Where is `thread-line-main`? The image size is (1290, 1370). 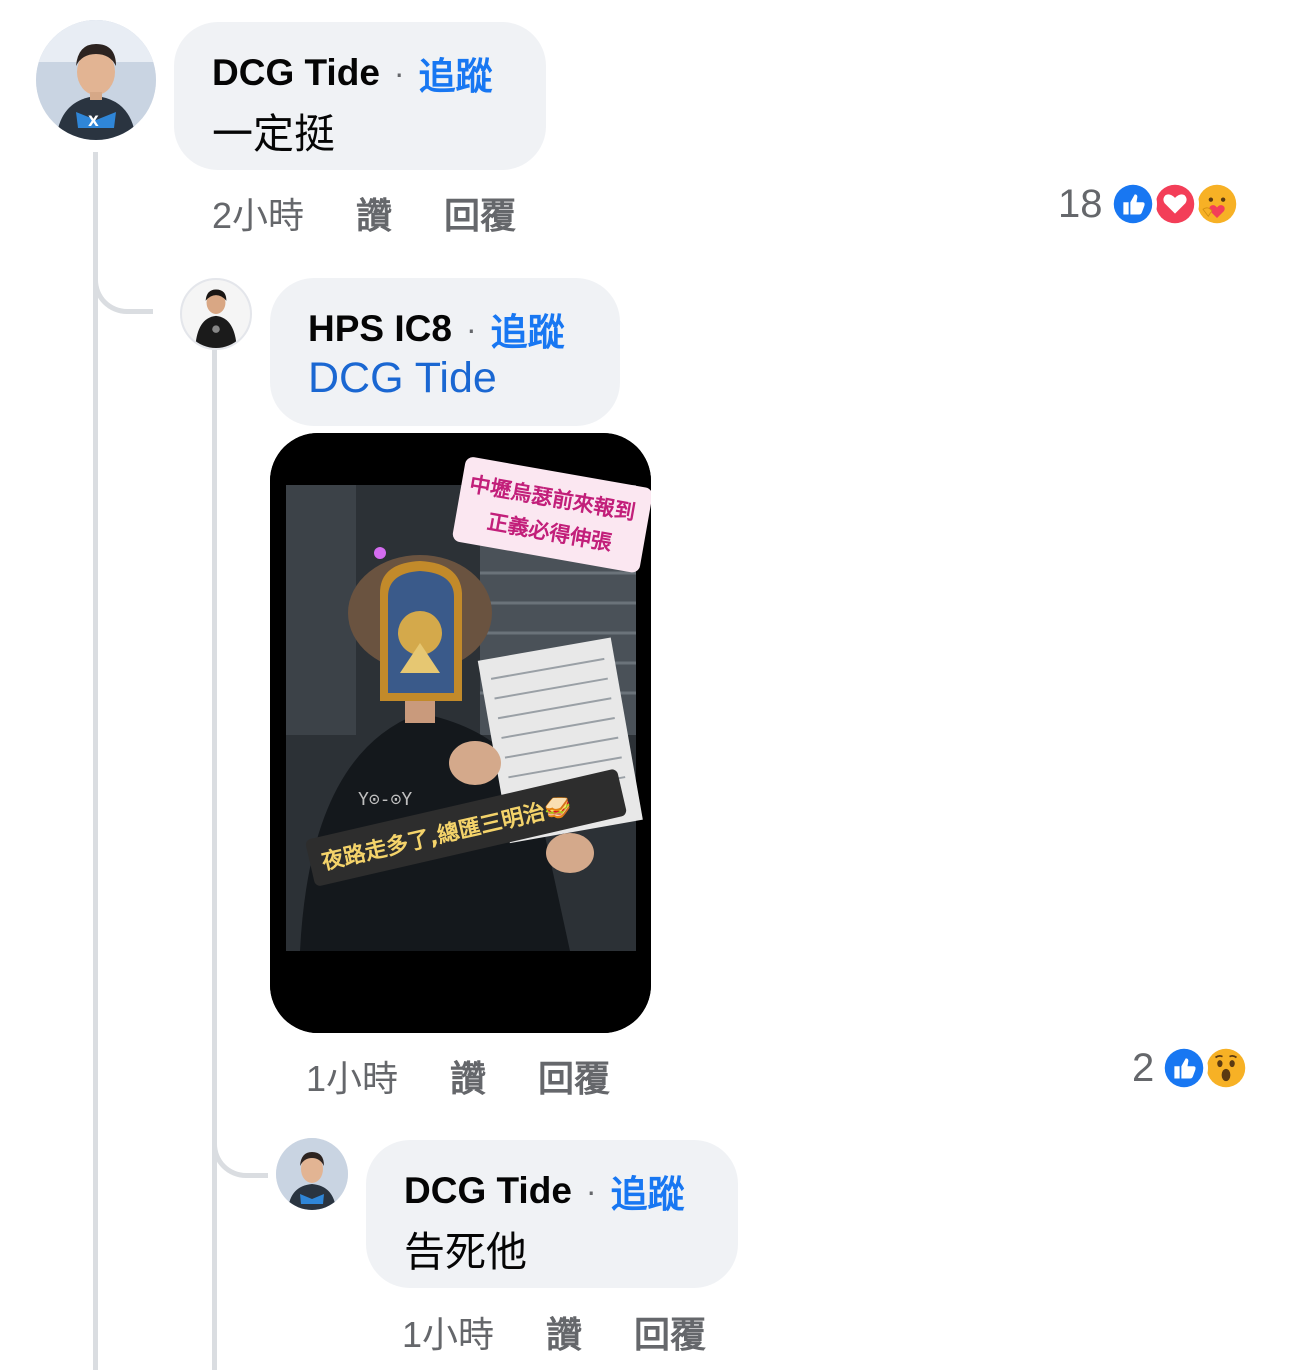 thread-line-main is located at coordinates (95, 761).